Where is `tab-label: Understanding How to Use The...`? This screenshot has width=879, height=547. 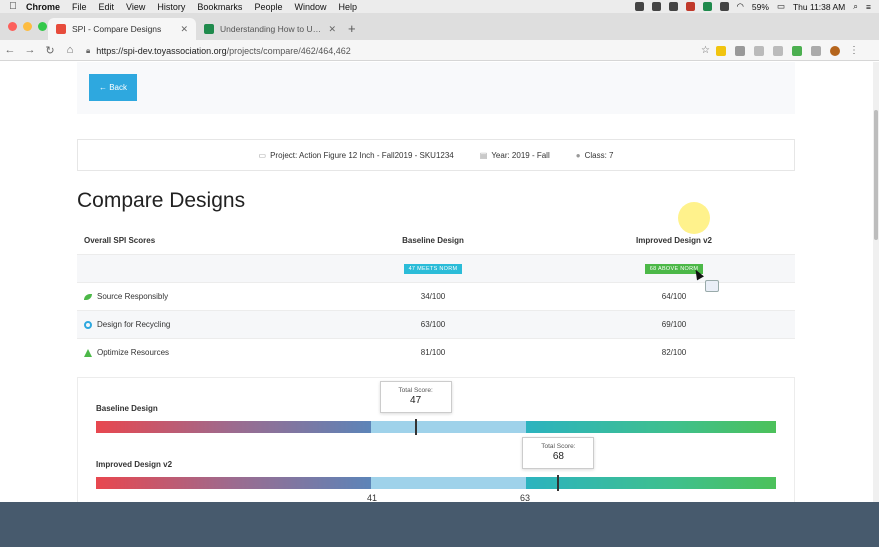 tab-label: Understanding How to Use The... is located at coordinates (271, 29).